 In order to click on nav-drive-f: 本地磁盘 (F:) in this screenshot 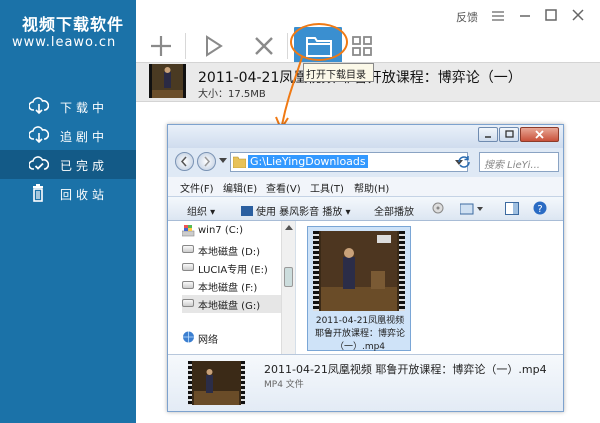, I will do `click(238, 286)`.